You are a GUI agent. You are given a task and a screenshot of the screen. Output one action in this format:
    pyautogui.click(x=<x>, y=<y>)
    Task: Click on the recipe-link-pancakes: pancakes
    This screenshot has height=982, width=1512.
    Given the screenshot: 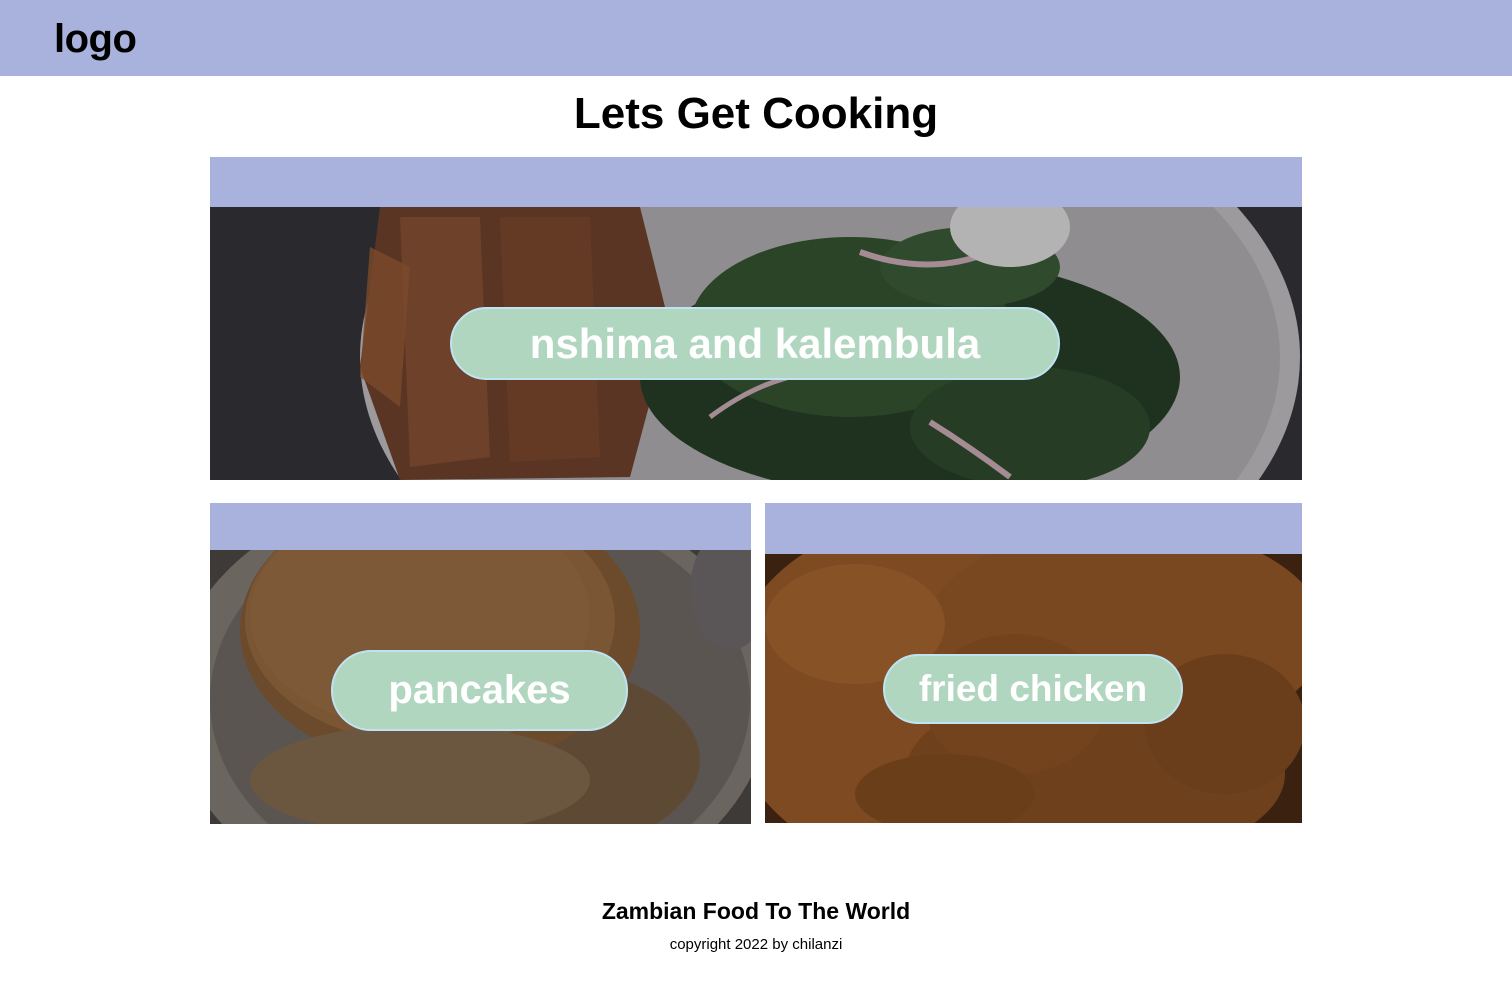 What is the action you would take?
    pyautogui.click(x=479, y=690)
    